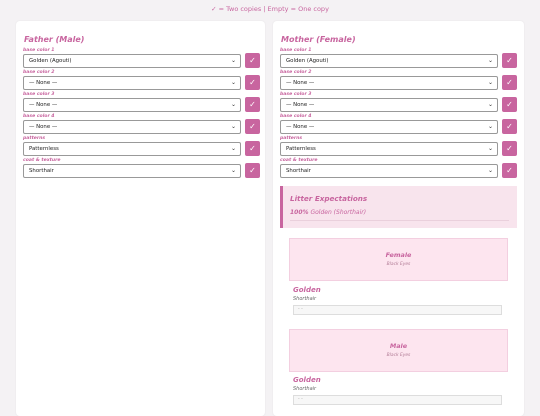 This screenshot has height=416, width=540. Describe the element at coordinates (132, 149) in the screenshot. I see `father-patterns-select: Patternless ⌄` at that location.